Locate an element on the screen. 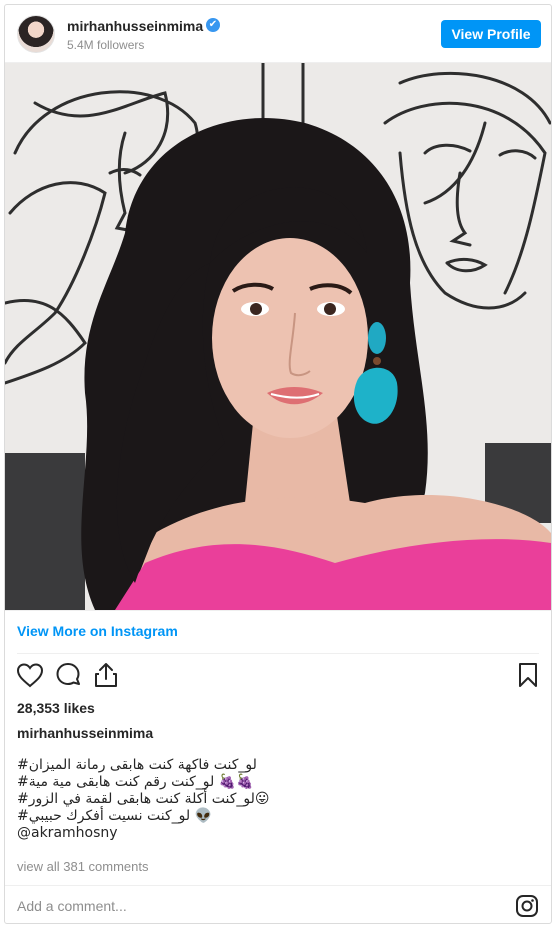 The height and width of the screenshot is (934, 560). comment-icon is located at coordinates (68, 675).